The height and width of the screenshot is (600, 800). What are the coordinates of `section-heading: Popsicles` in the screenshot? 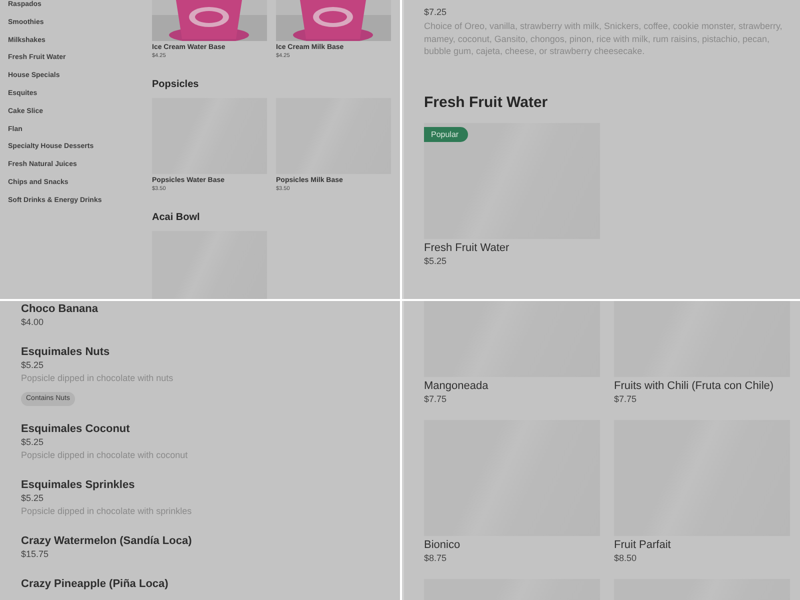 It's located at (176, 85).